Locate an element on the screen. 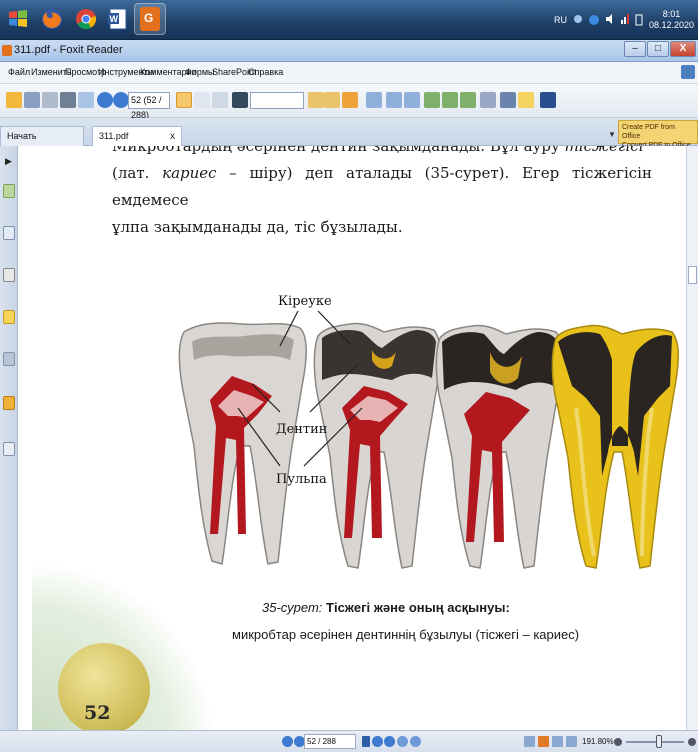 The image size is (698, 752). label-dentin: Дентин is located at coordinates (302, 429).